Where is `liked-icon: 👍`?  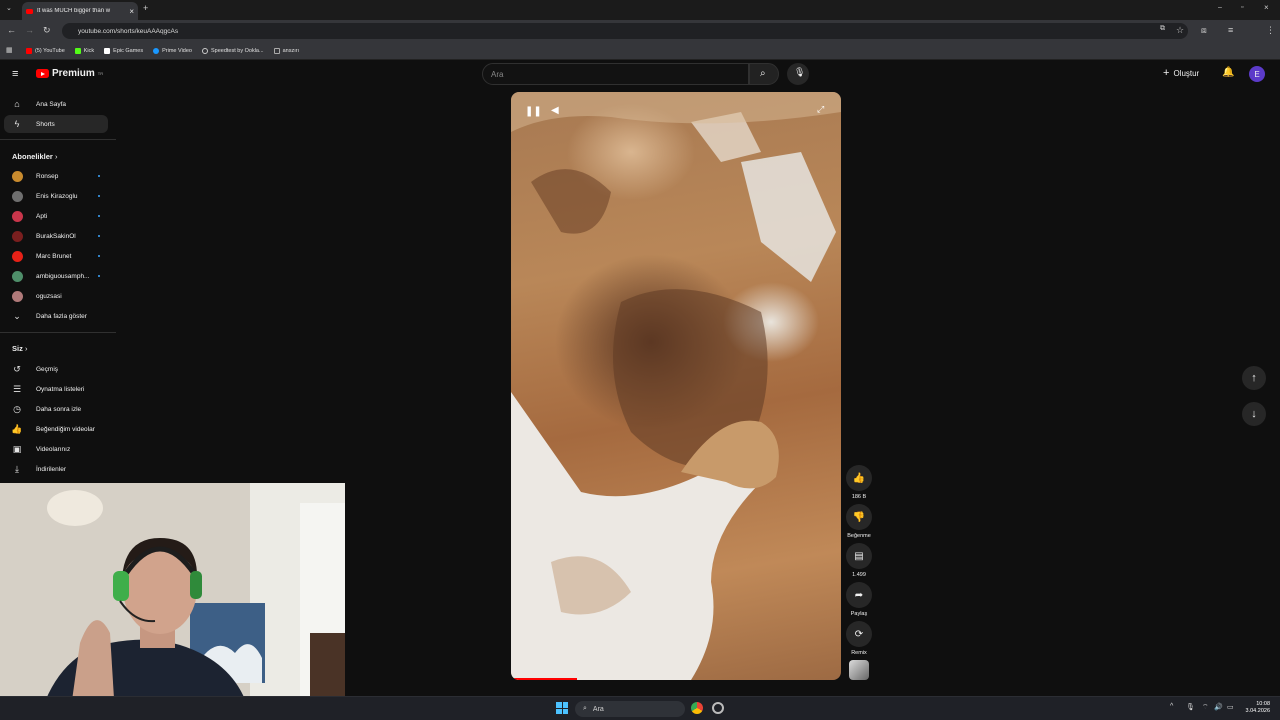 liked-icon: 👍 is located at coordinates (17, 428).